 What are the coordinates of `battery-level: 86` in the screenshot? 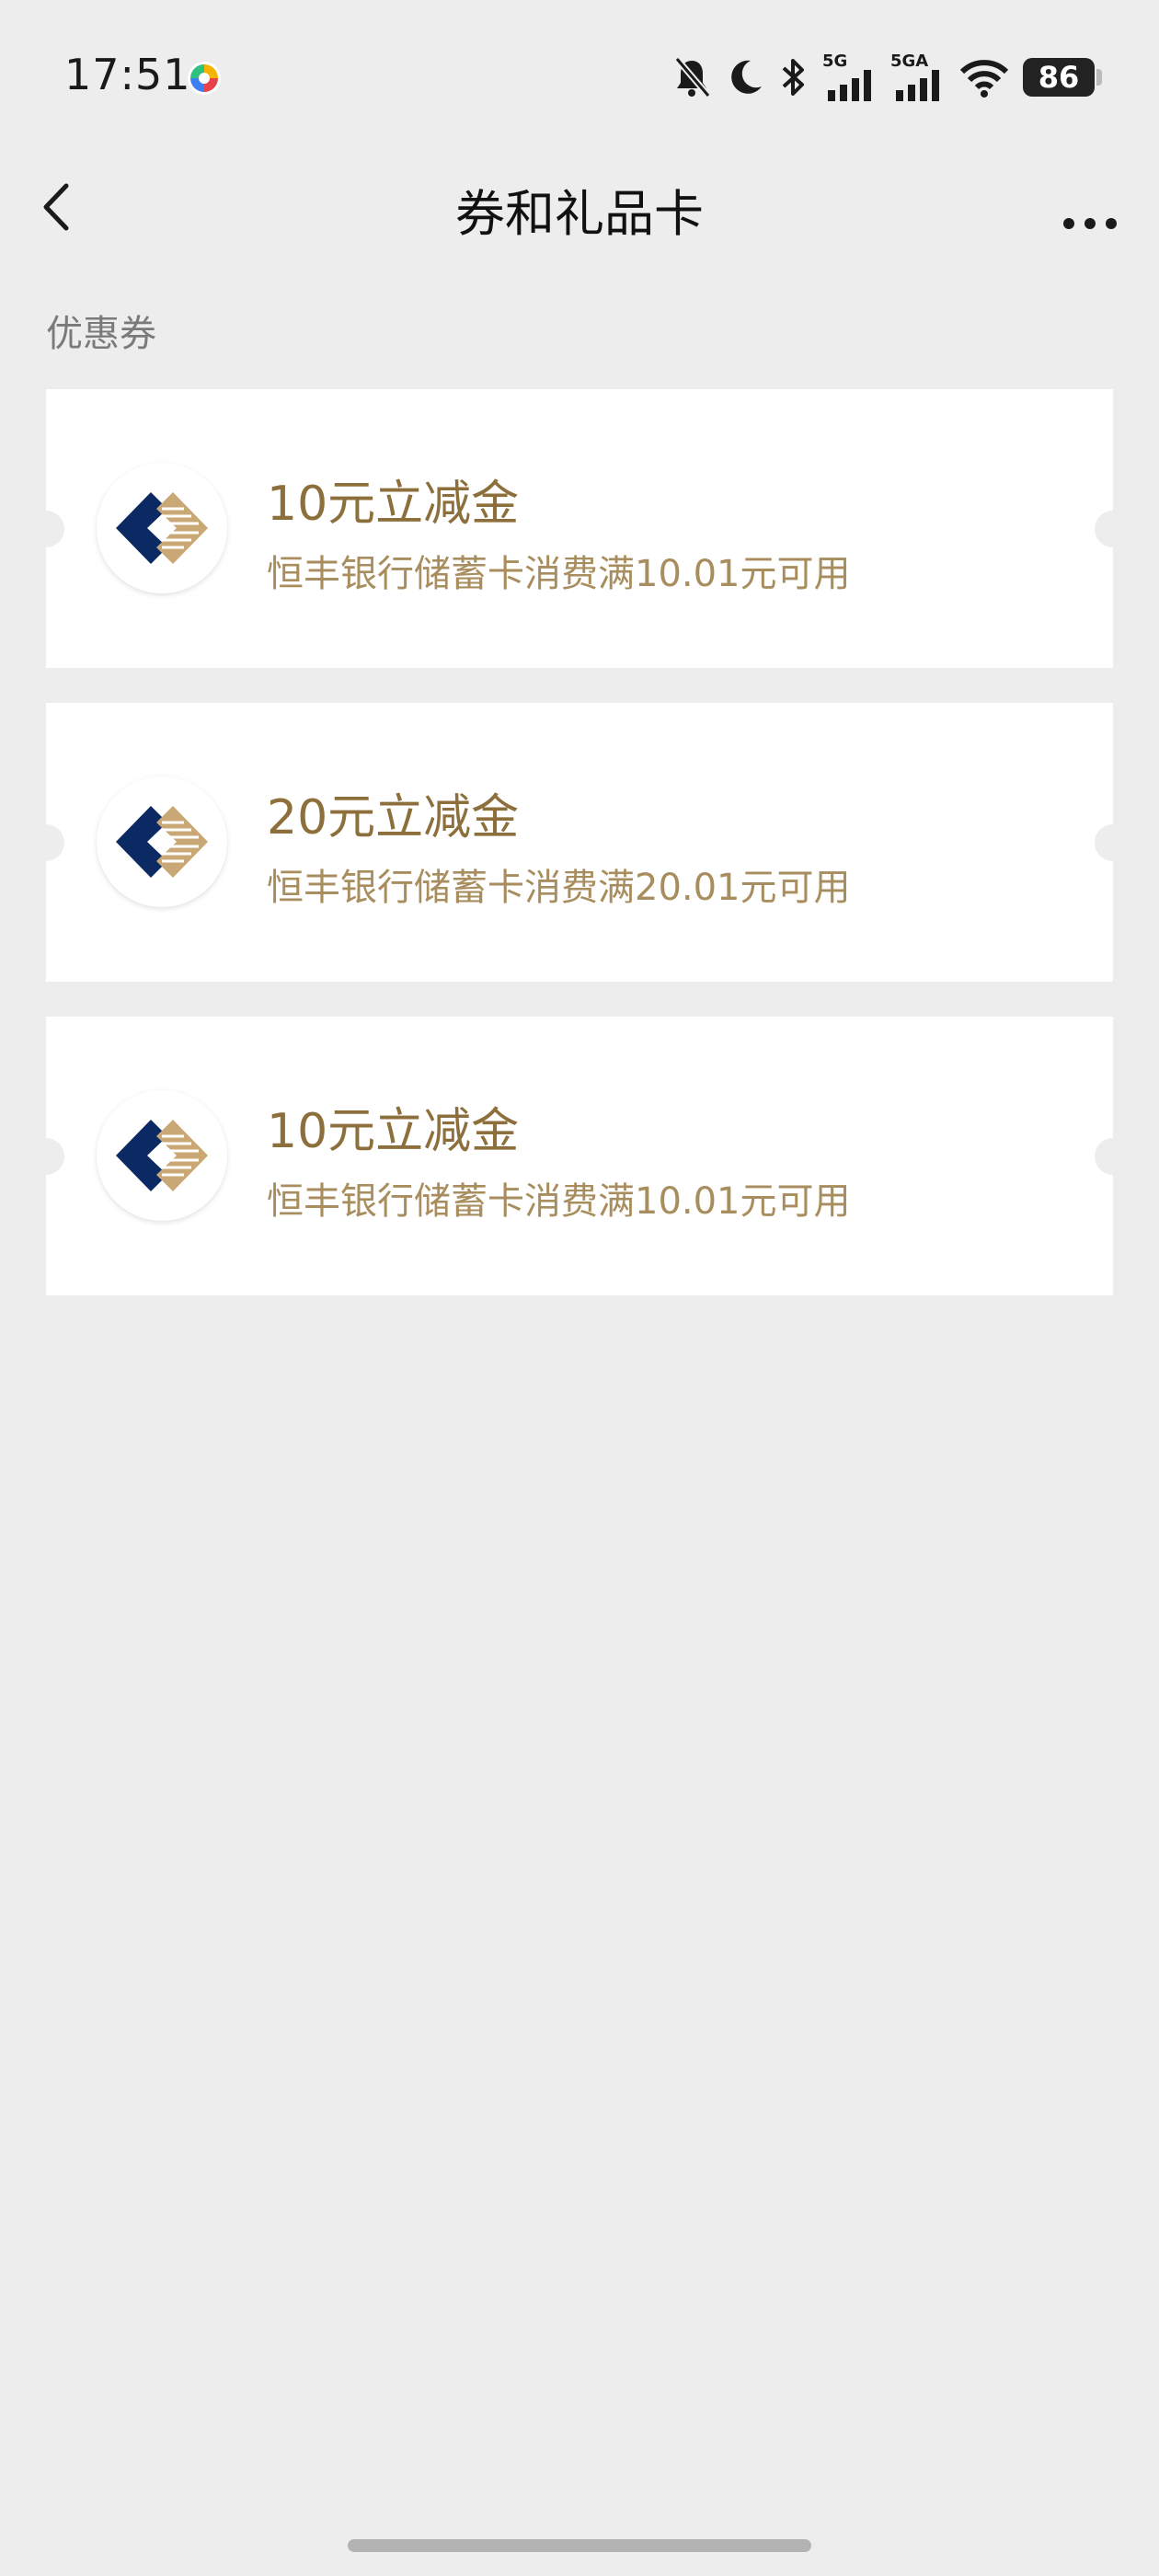 It's located at (1059, 77).